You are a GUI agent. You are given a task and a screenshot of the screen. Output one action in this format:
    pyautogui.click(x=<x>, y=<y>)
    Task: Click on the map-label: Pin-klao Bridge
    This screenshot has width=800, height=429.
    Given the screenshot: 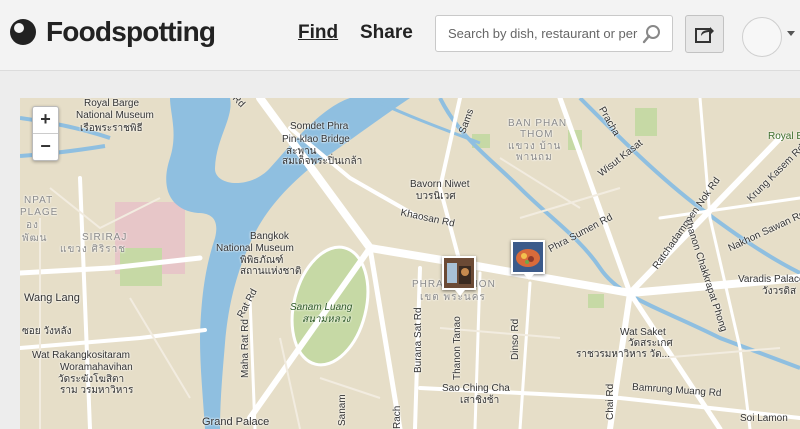 What is the action you would take?
    pyautogui.click(x=316, y=139)
    